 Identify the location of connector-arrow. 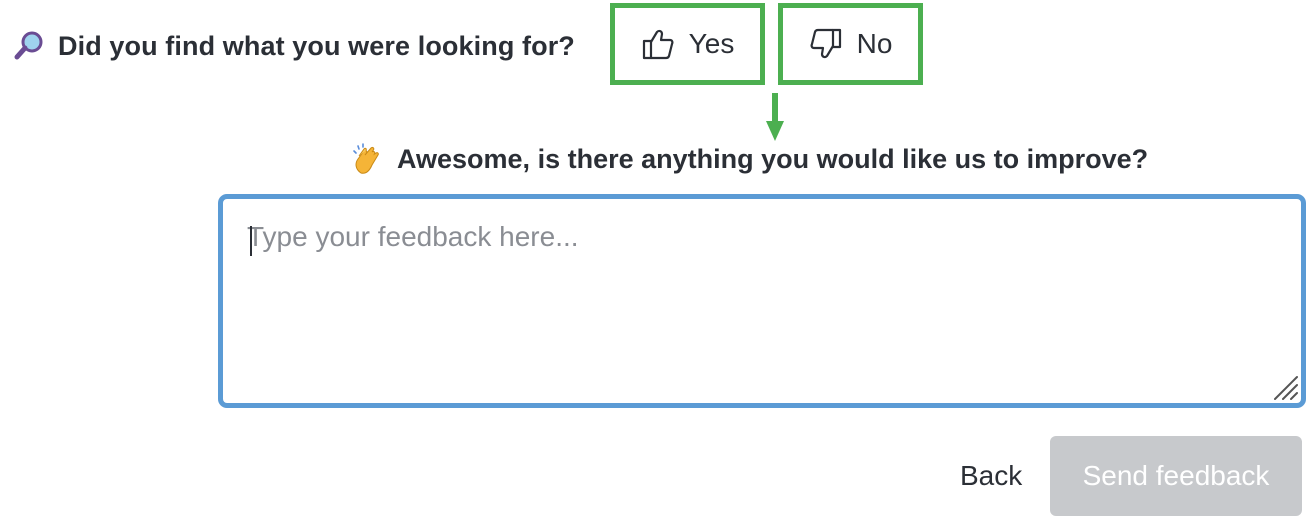
(775, 117).